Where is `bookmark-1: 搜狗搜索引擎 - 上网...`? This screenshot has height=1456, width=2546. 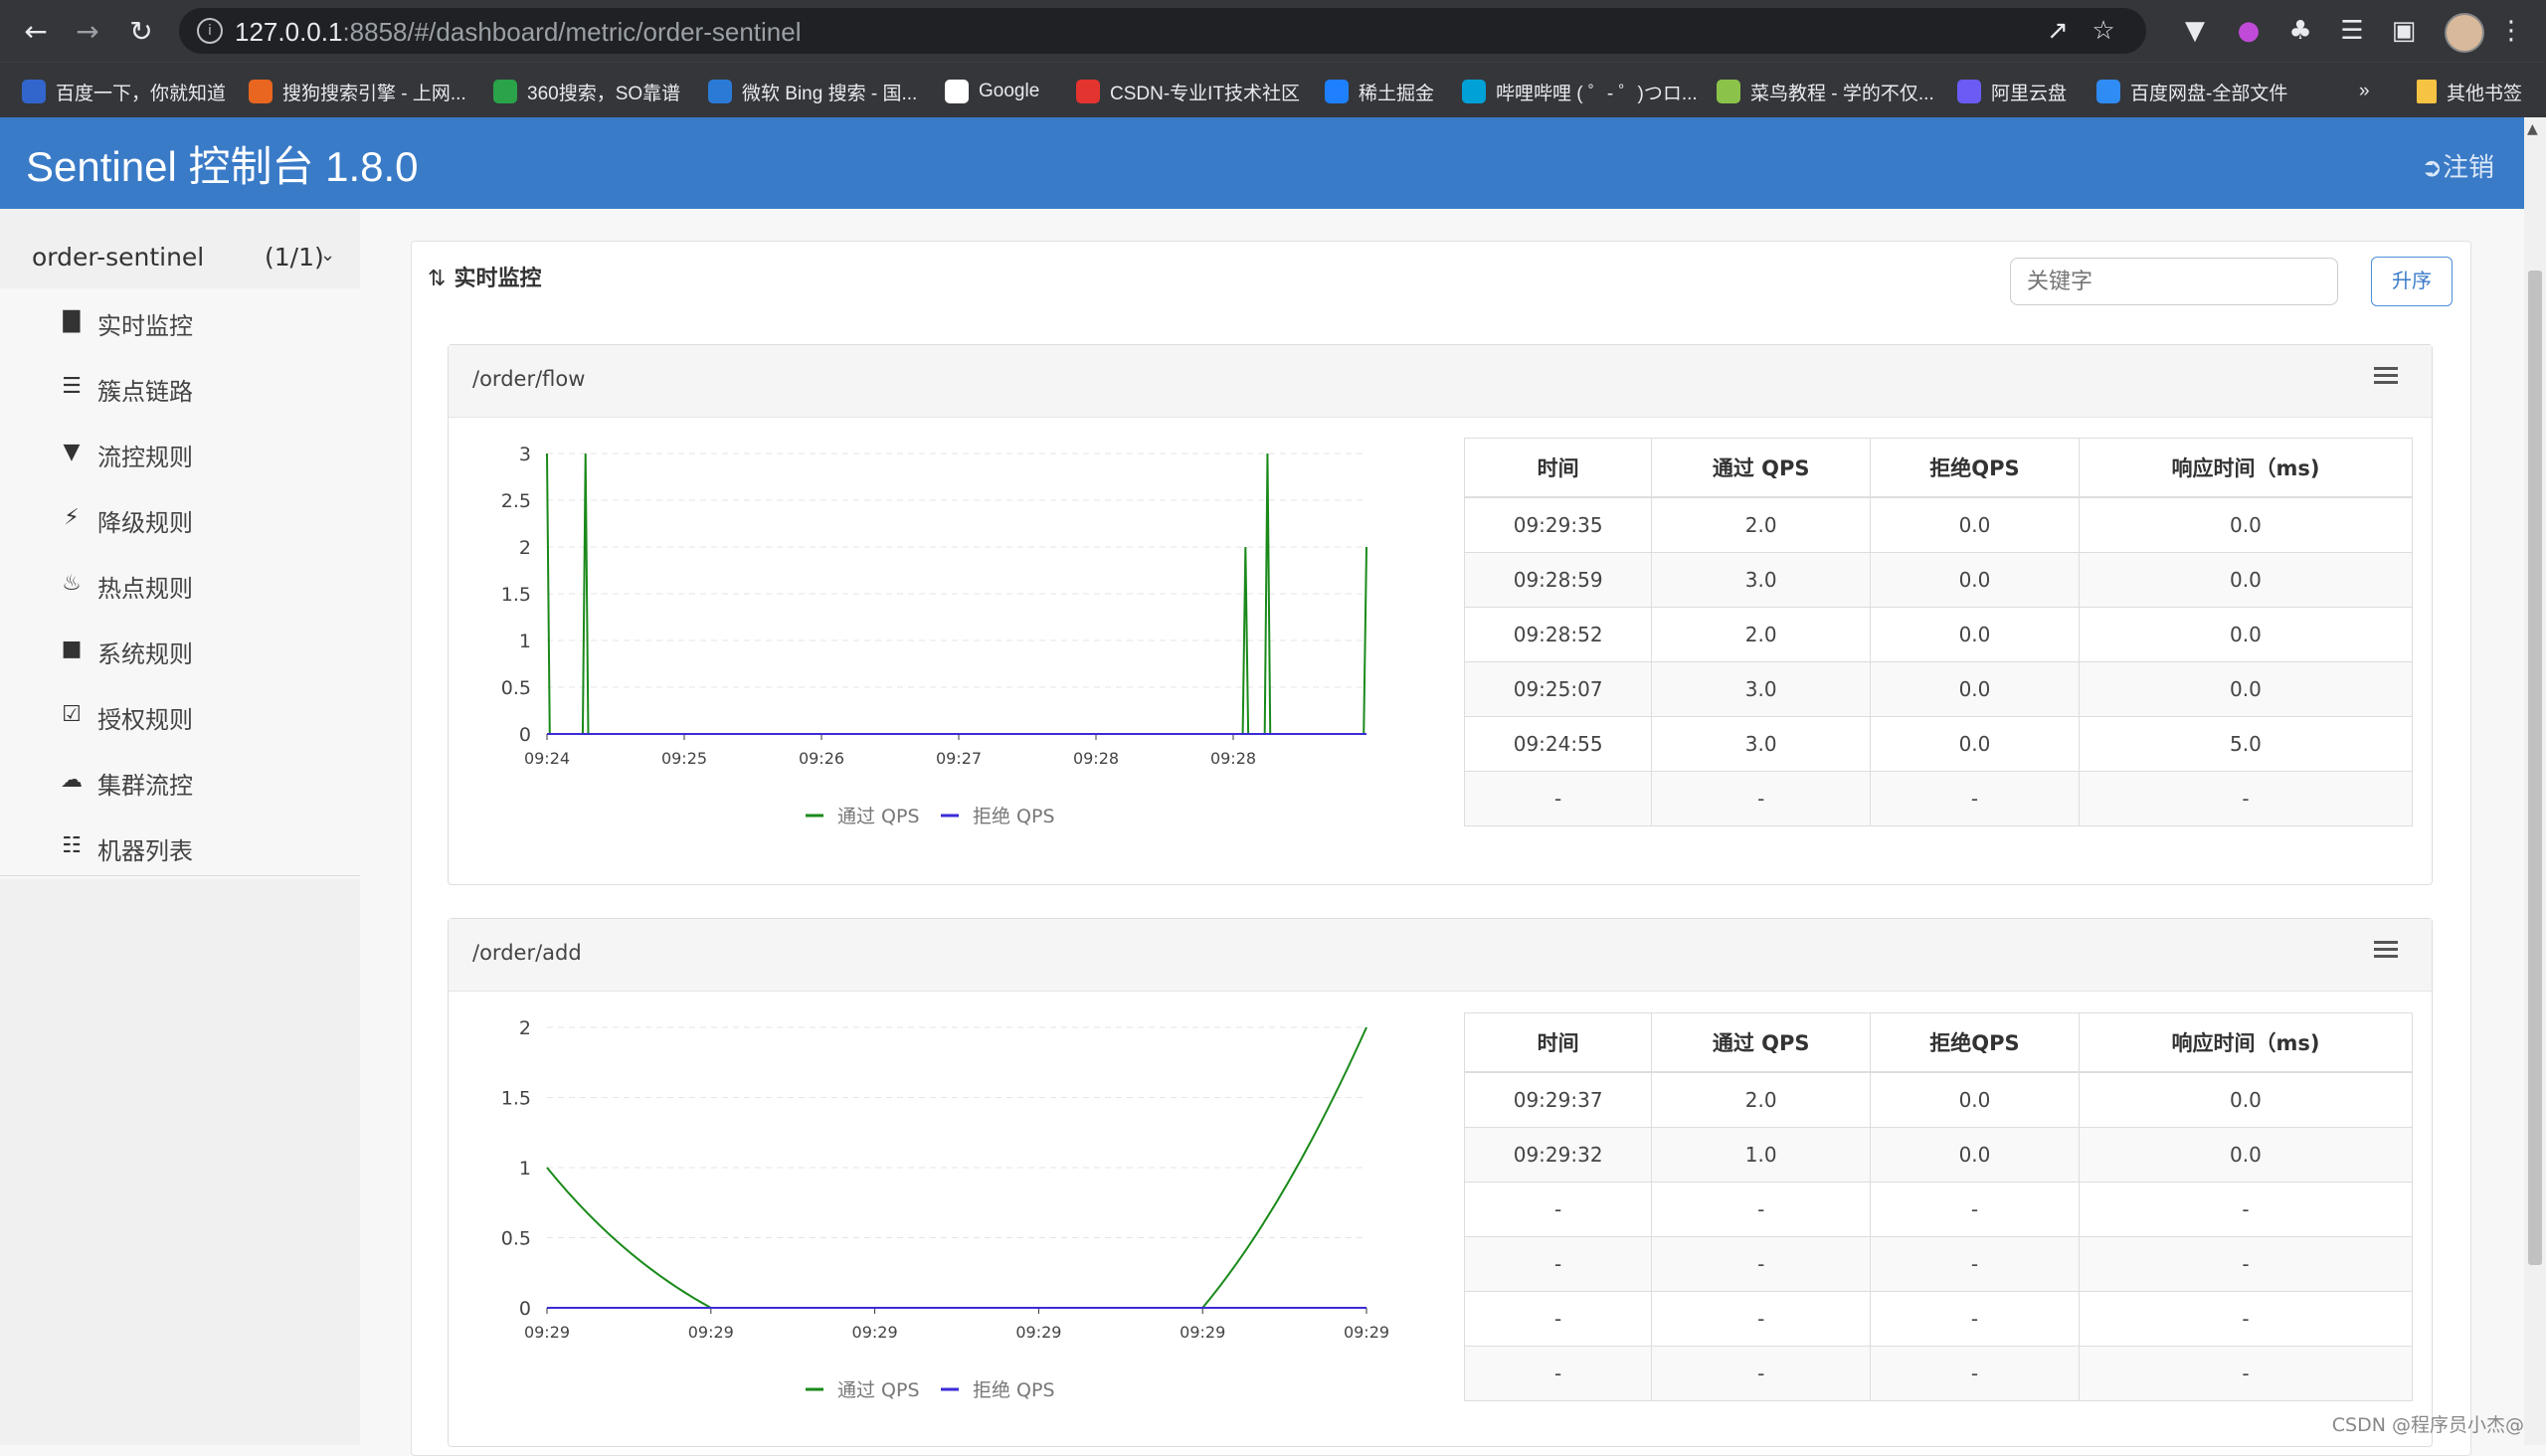
bookmark-1: 搜狗搜索引擎 - 上网... is located at coordinates (357, 91).